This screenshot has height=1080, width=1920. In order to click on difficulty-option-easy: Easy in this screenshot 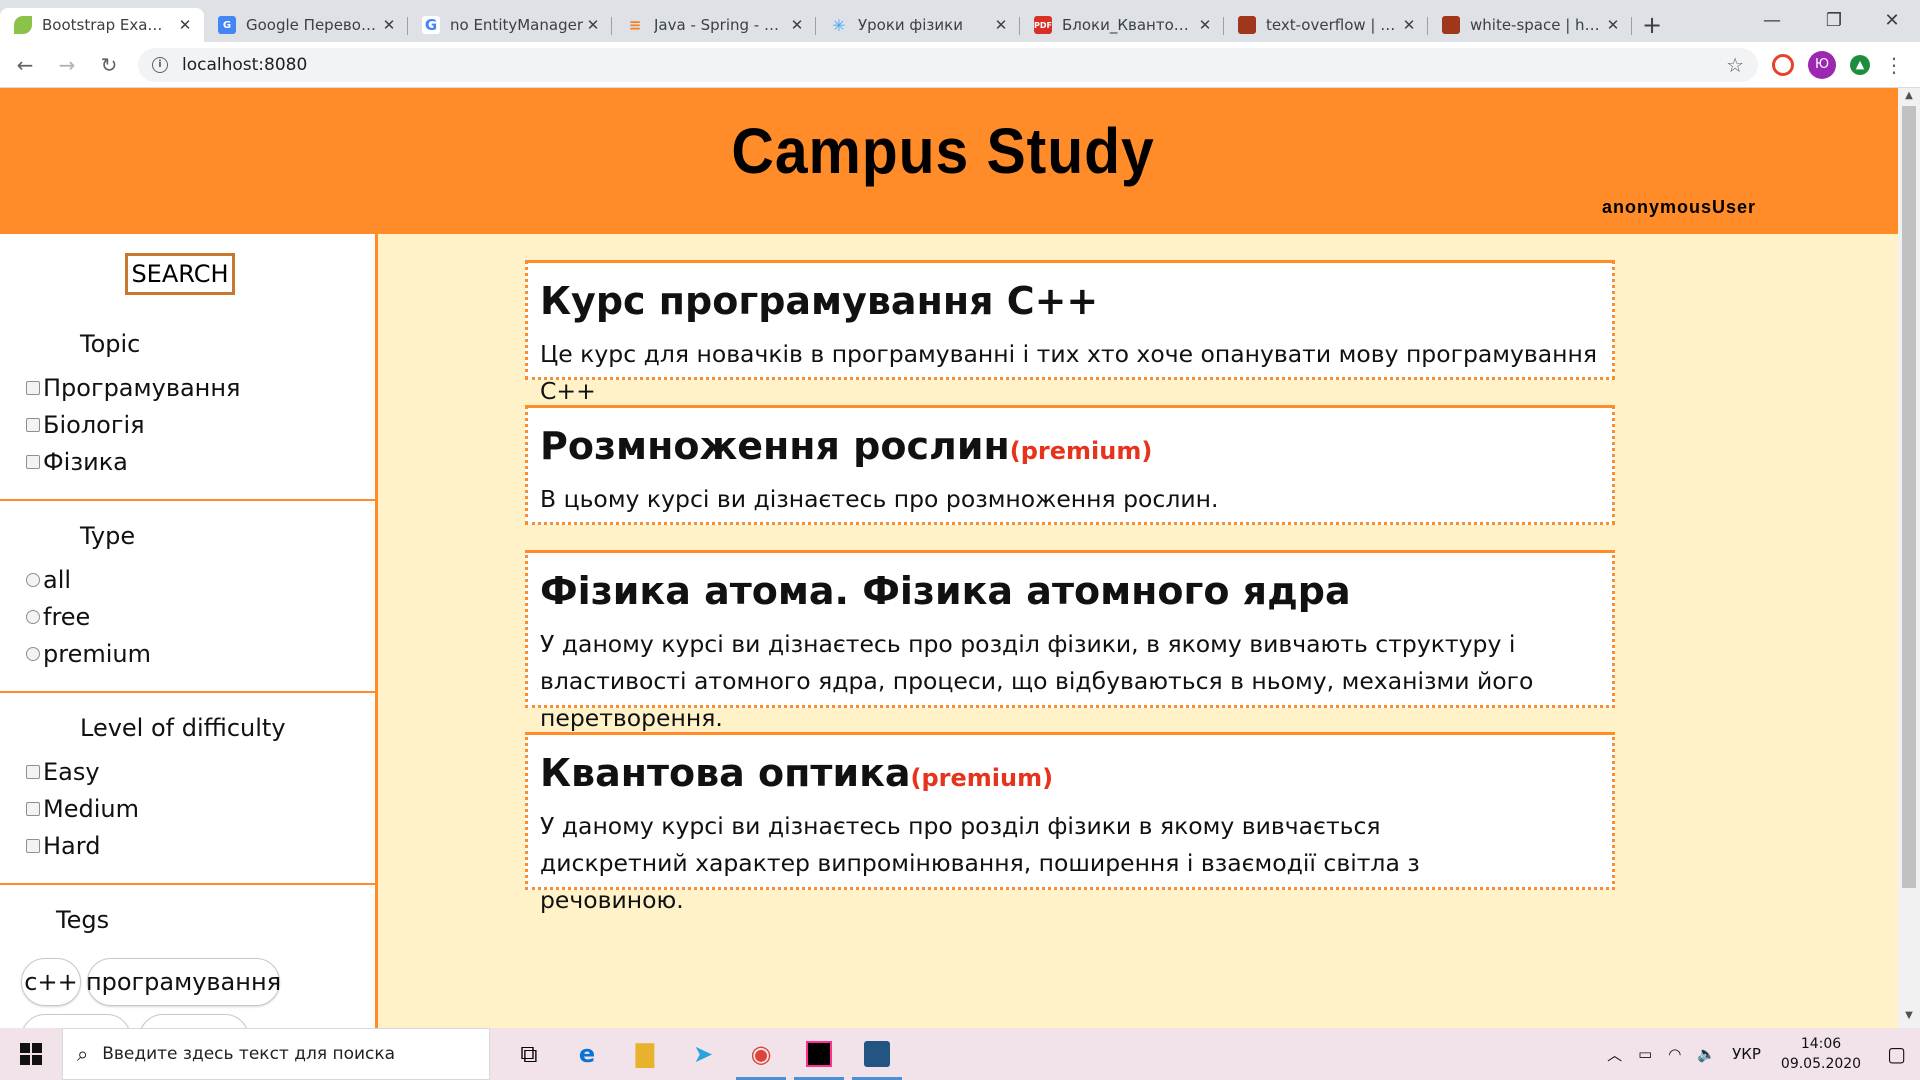, I will do `click(63, 772)`.